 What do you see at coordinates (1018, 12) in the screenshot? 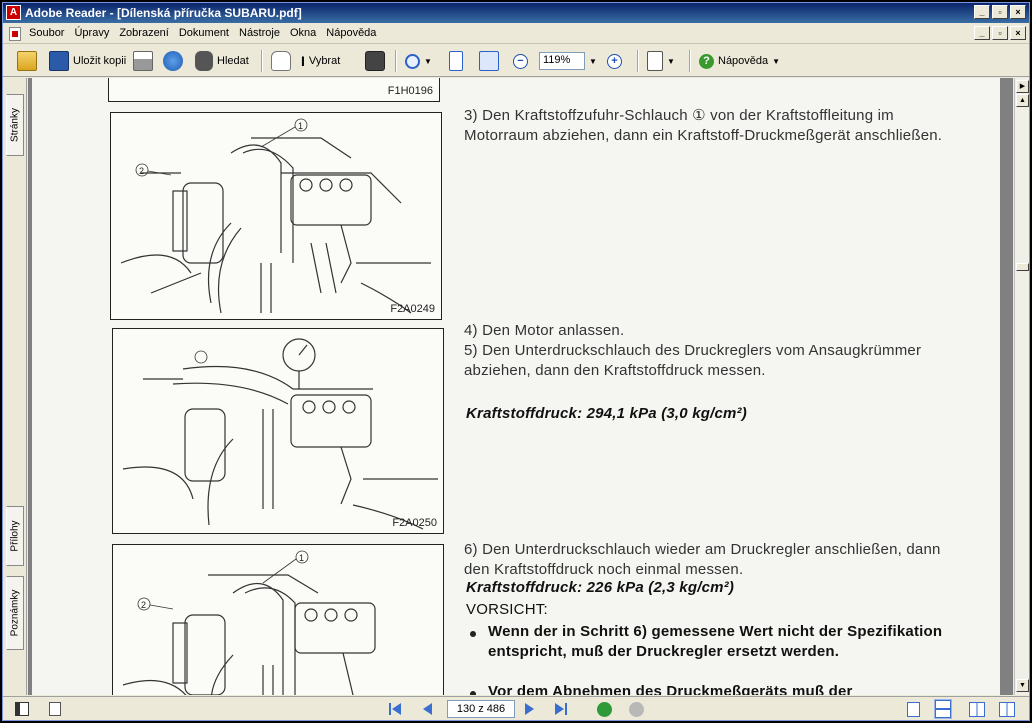
I see `close-button: ×` at bounding box center [1018, 12].